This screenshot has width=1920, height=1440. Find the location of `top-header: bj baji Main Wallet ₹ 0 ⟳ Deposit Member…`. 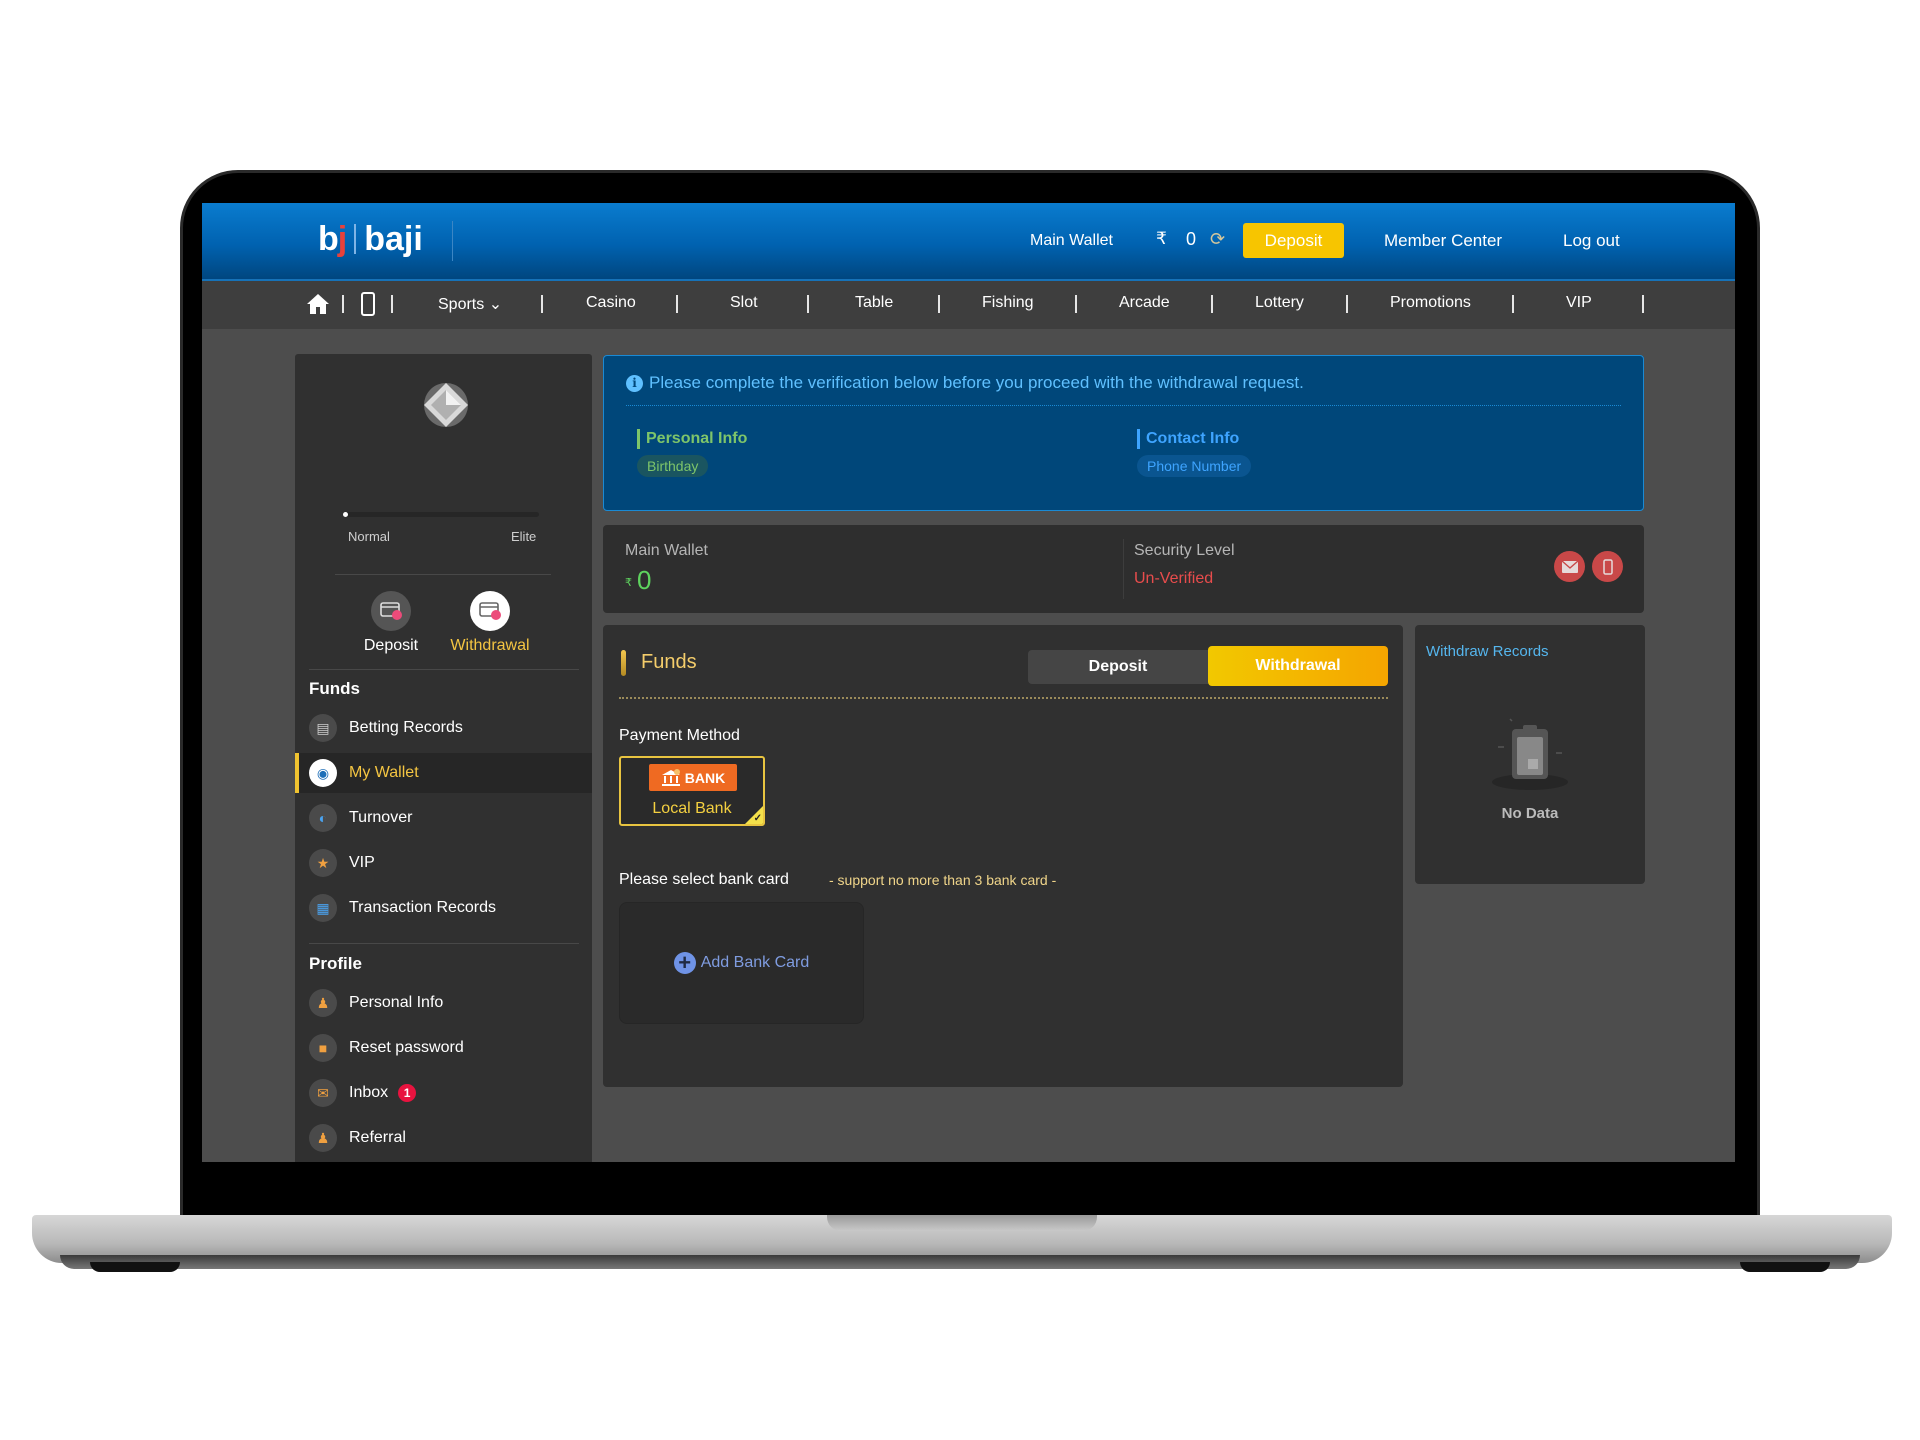

top-header: bj baji Main Wallet ₹ 0 ⟳ Deposit Member… is located at coordinates (968, 241).